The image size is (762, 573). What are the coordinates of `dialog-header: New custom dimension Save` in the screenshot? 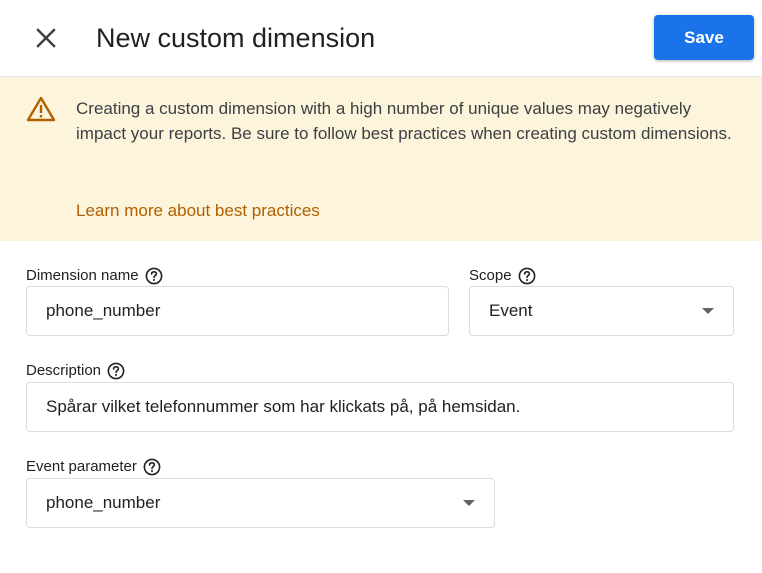 It's located at (381, 38).